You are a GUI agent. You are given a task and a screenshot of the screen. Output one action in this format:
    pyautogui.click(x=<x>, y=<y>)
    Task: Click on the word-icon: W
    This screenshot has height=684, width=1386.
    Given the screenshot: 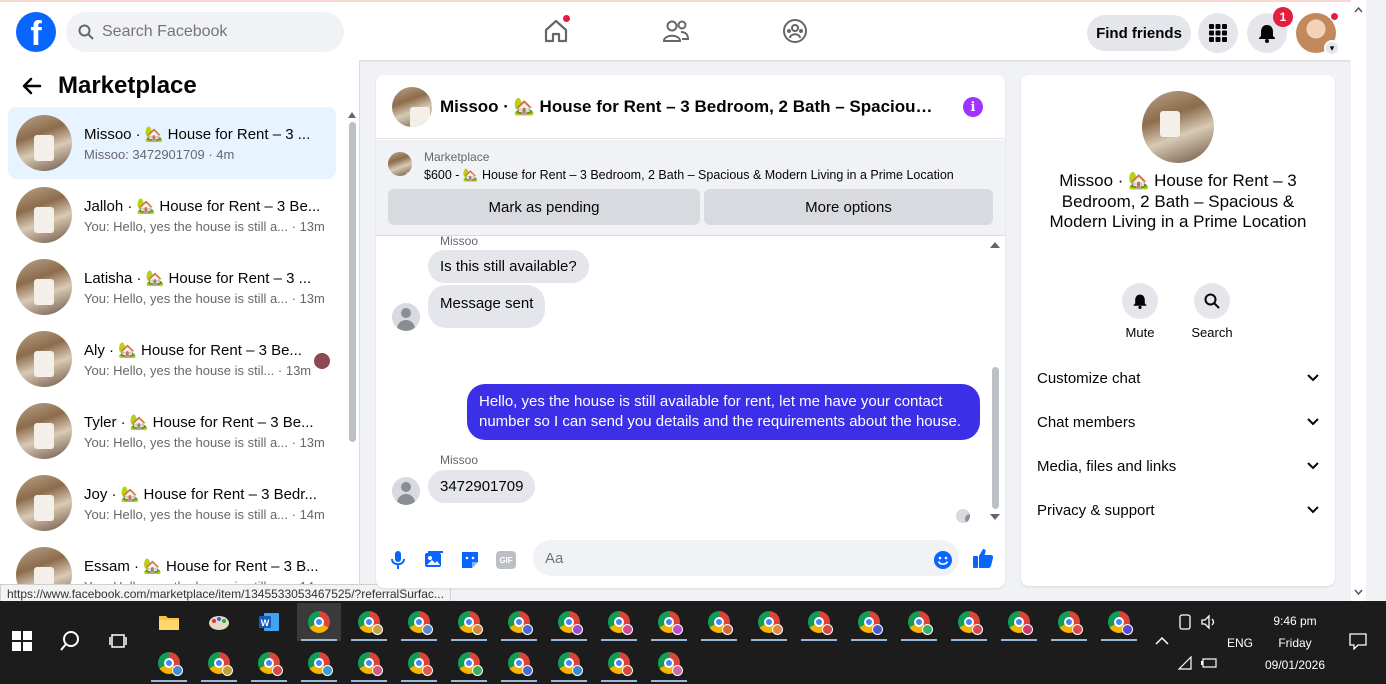 What is the action you would take?
    pyautogui.click(x=269, y=622)
    